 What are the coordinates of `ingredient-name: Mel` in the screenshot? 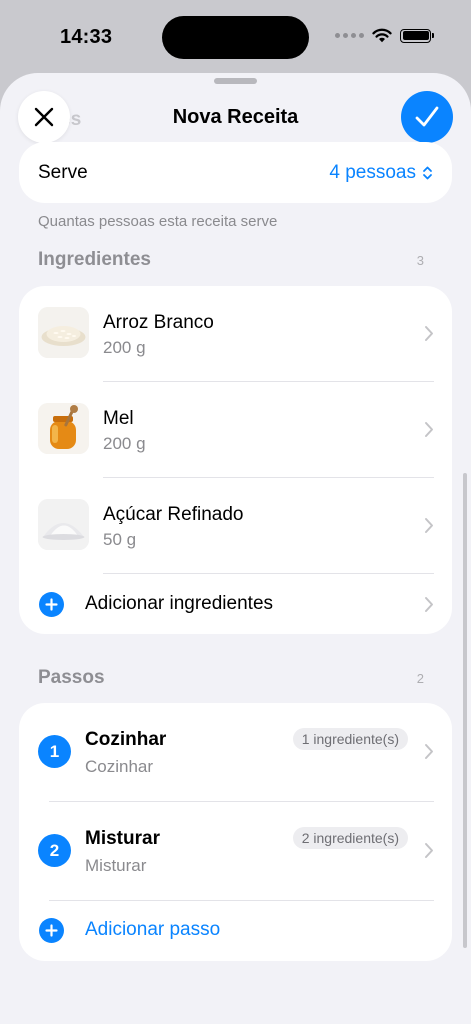 It's located at (118, 418).